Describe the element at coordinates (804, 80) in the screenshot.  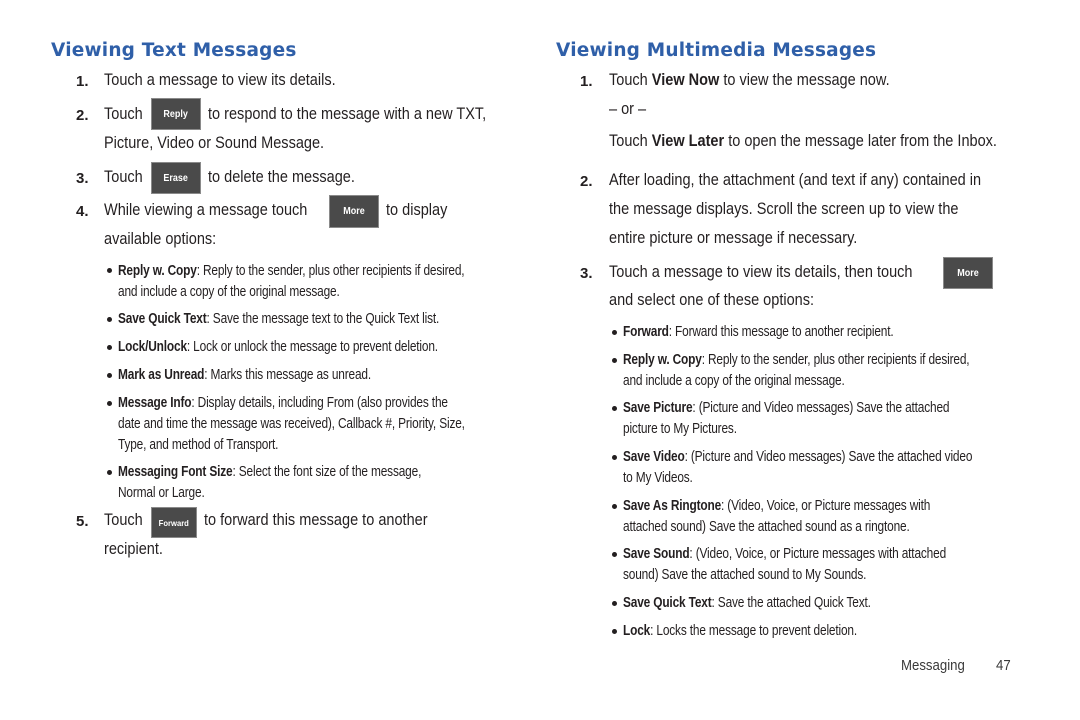
I see `step-text-post: to view the message now.` at that location.